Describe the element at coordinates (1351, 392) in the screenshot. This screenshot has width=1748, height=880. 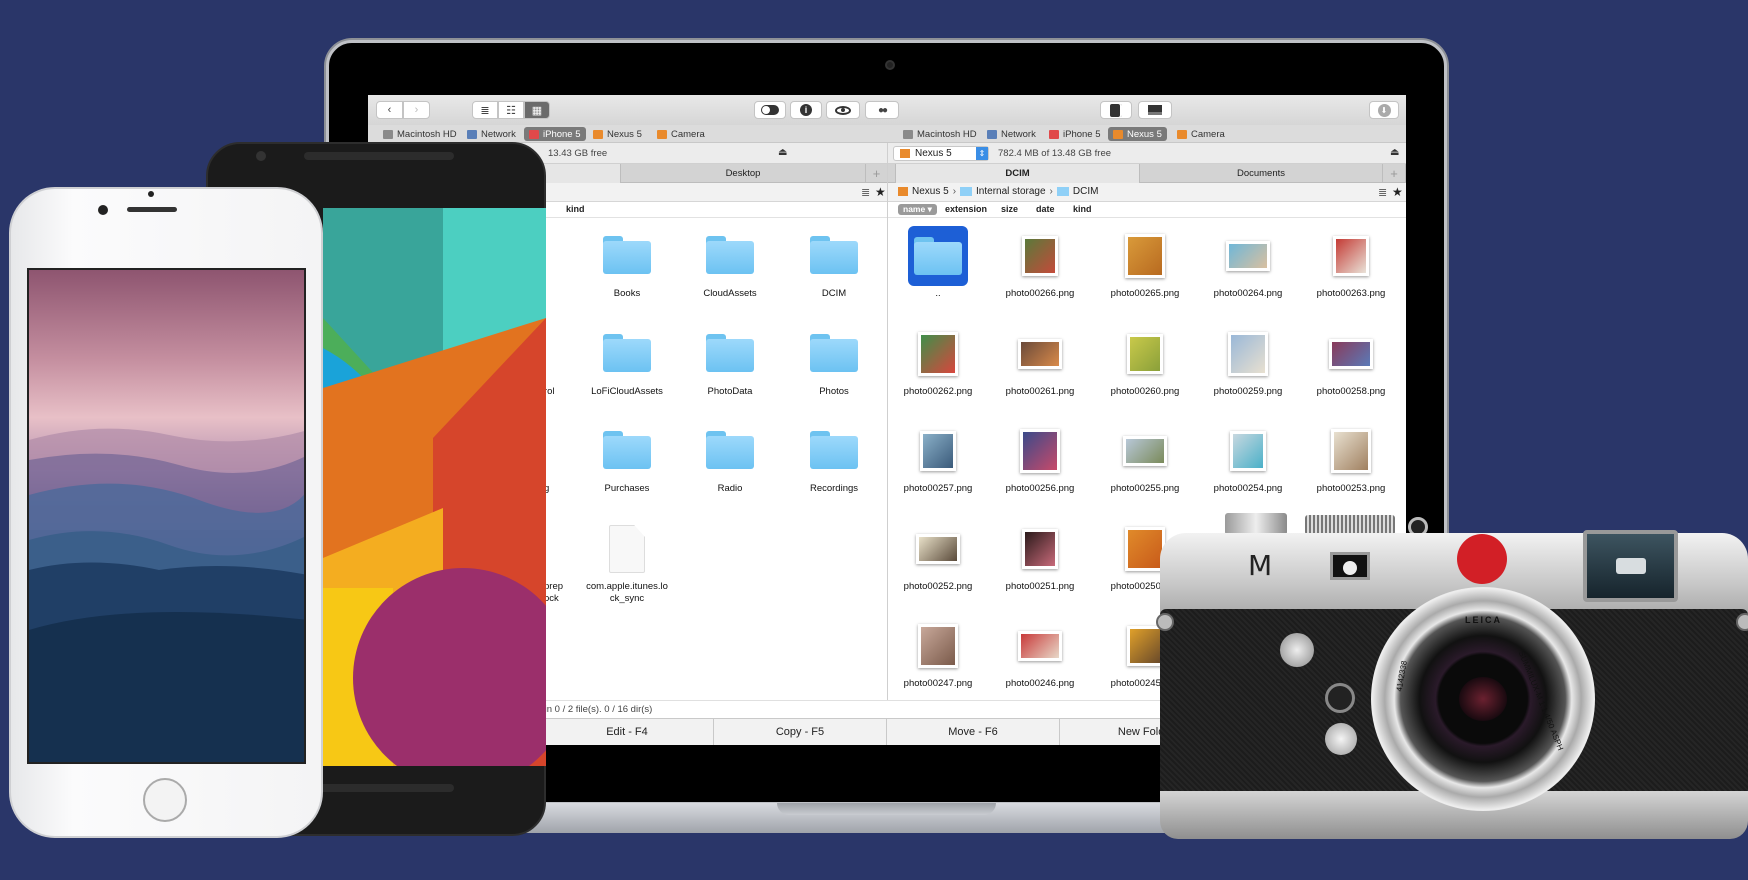
I see `file-label: photo00258.png` at that location.